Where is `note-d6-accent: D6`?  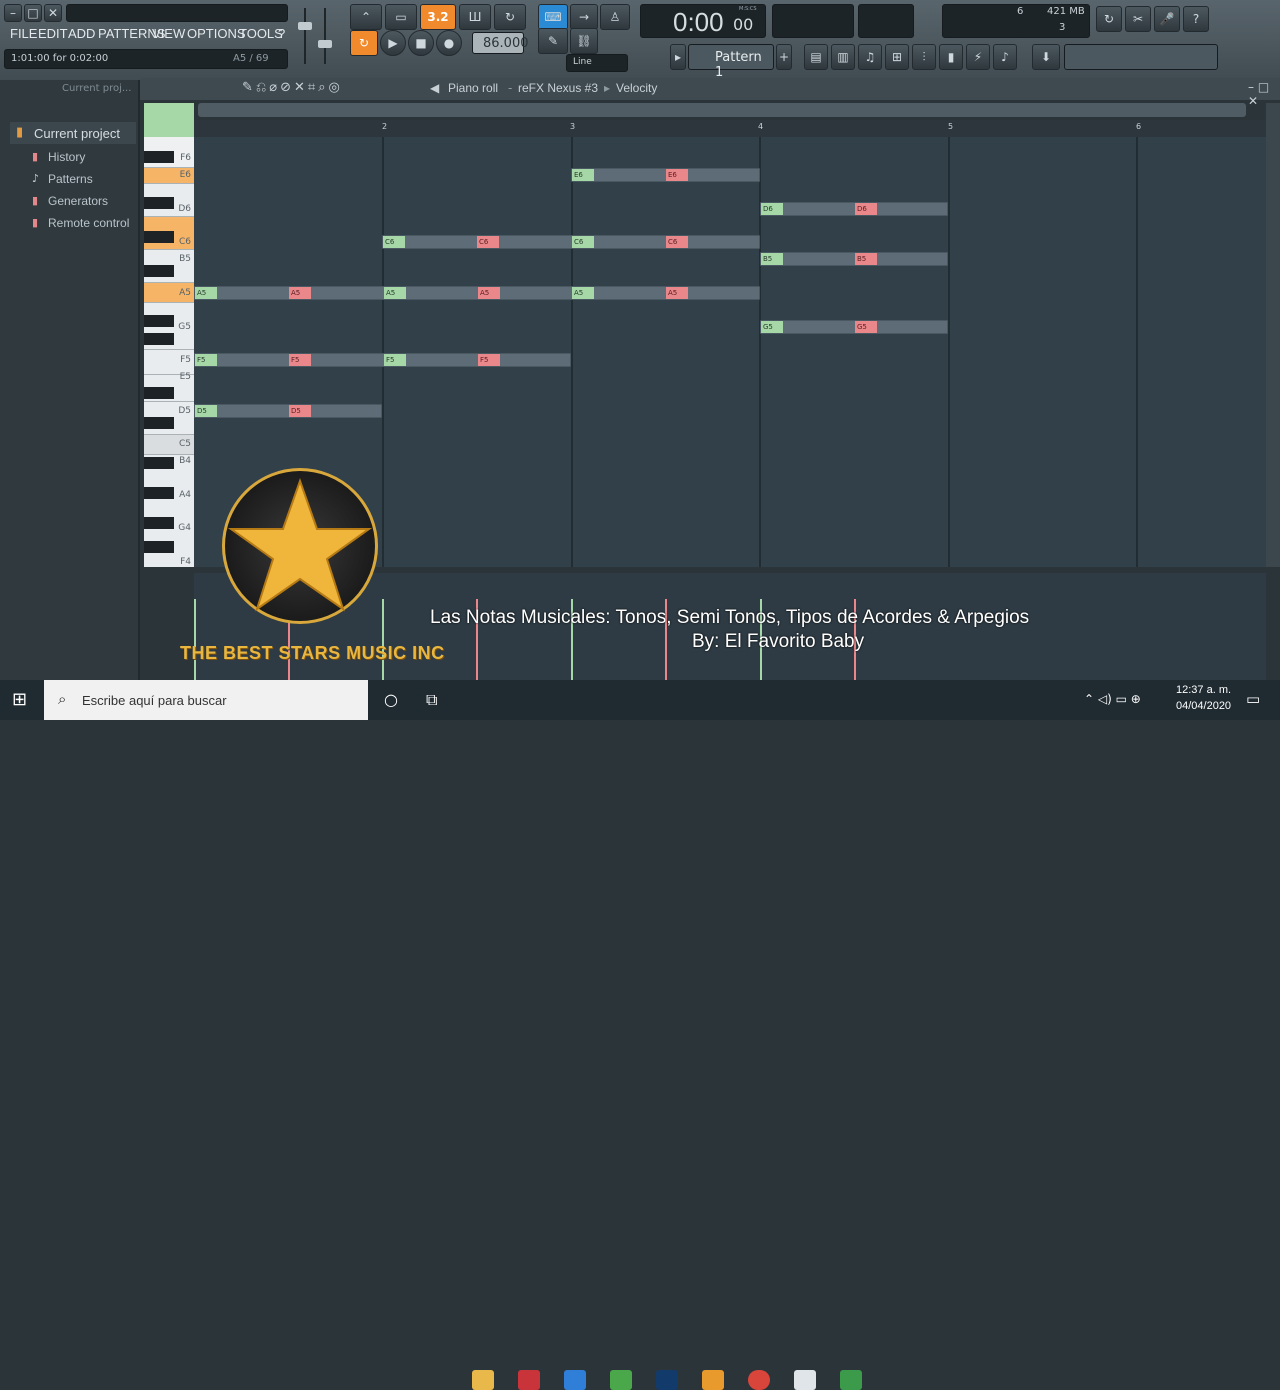 note-d6-accent: D6 is located at coordinates (866, 209).